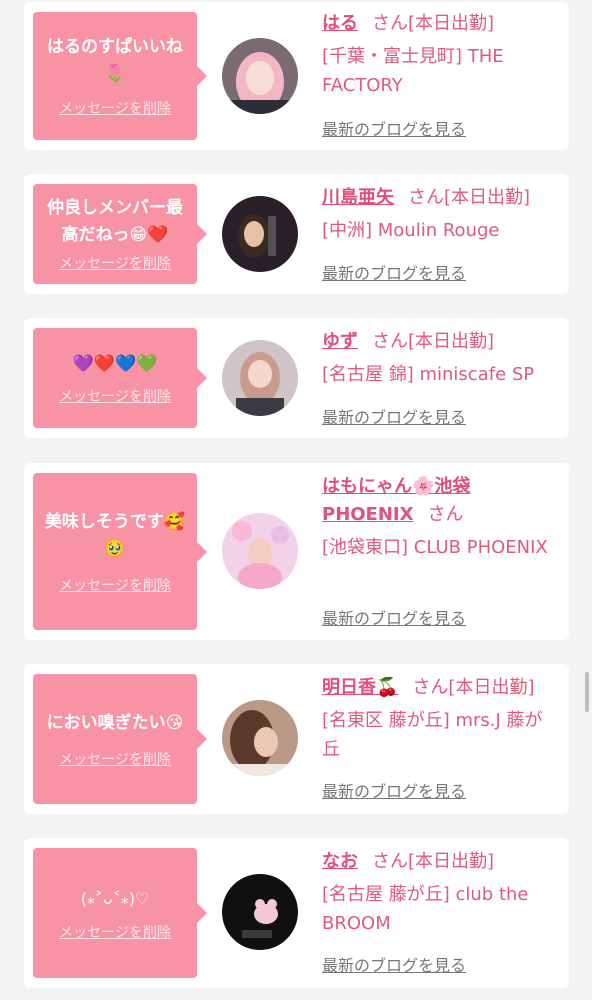  I want to click on cast-info: 川島亜矢 さん[本日出勤] [中洲] Moulin Rouge 最新のブログを見る, so click(440, 233).